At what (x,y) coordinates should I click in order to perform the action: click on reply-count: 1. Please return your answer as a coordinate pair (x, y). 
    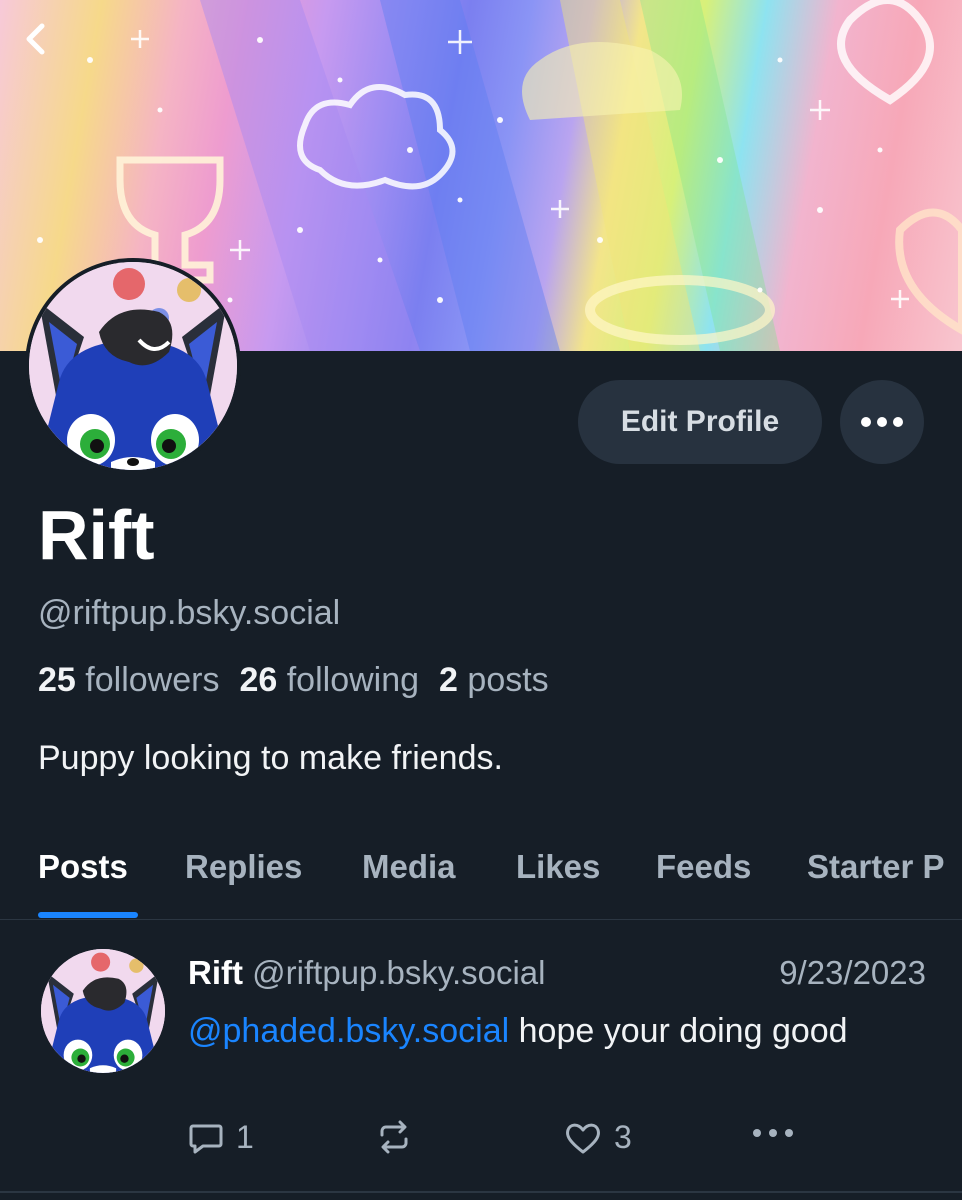
    Looking at the image, I should click on (245, 1137).